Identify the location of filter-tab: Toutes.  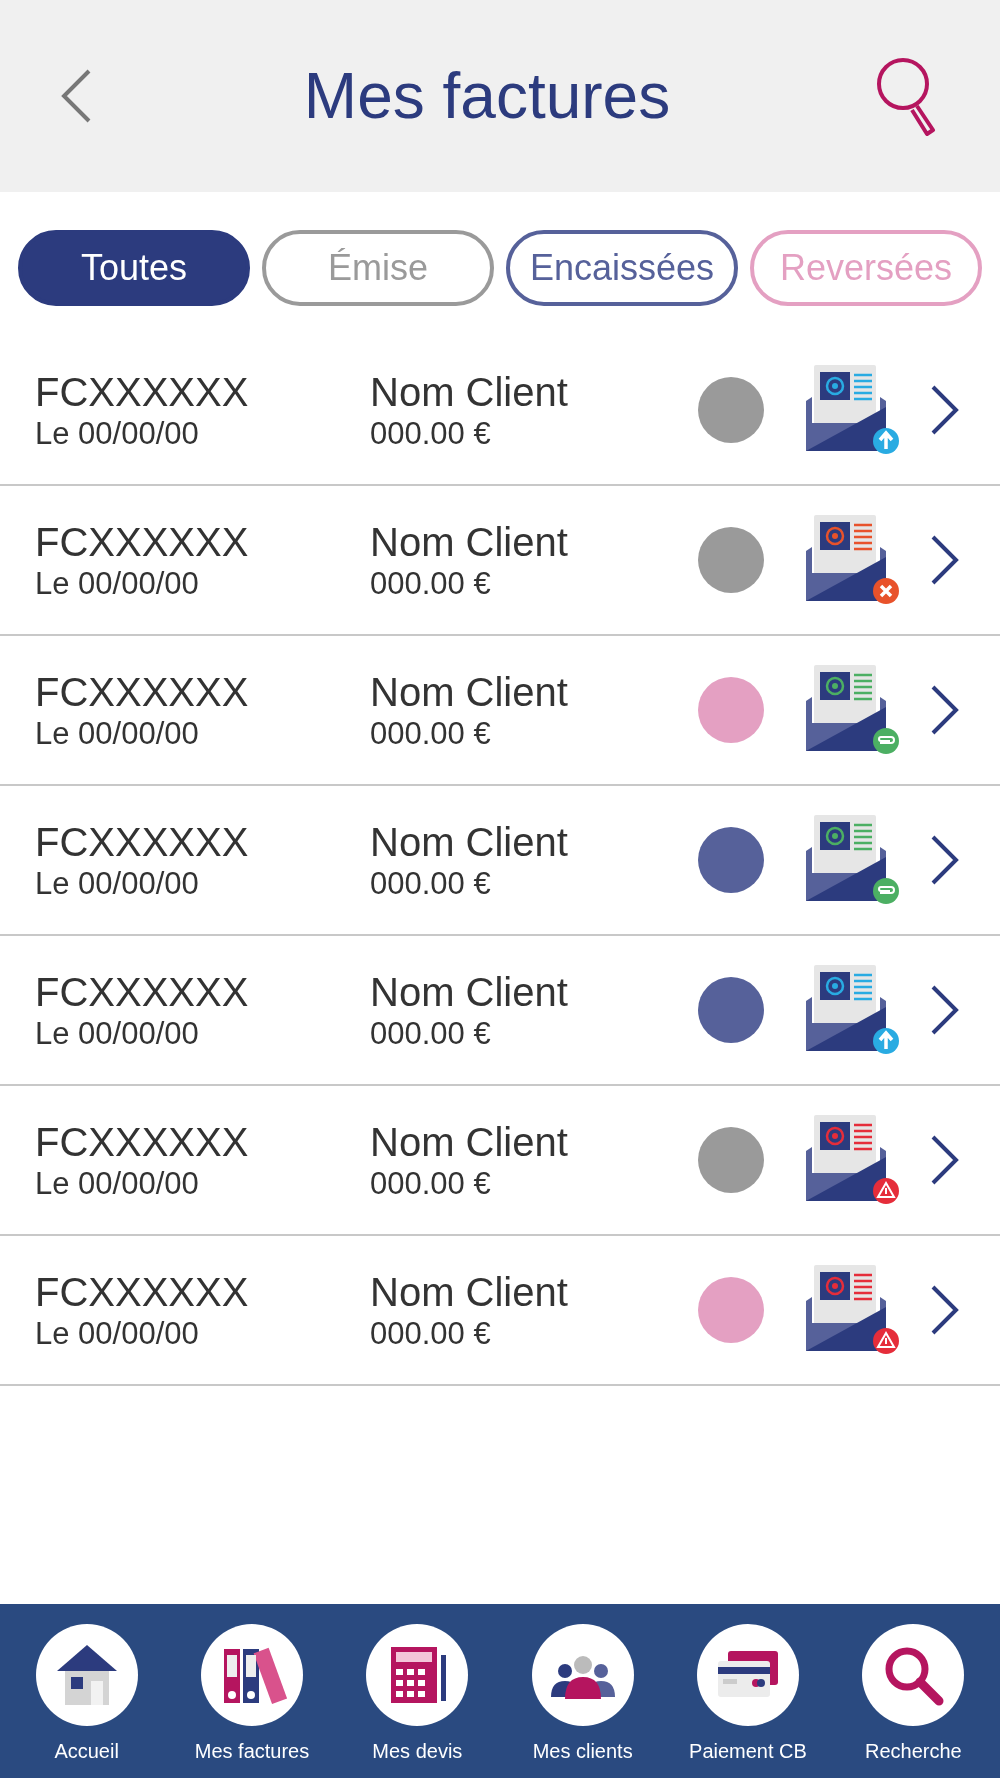
(134, 268).